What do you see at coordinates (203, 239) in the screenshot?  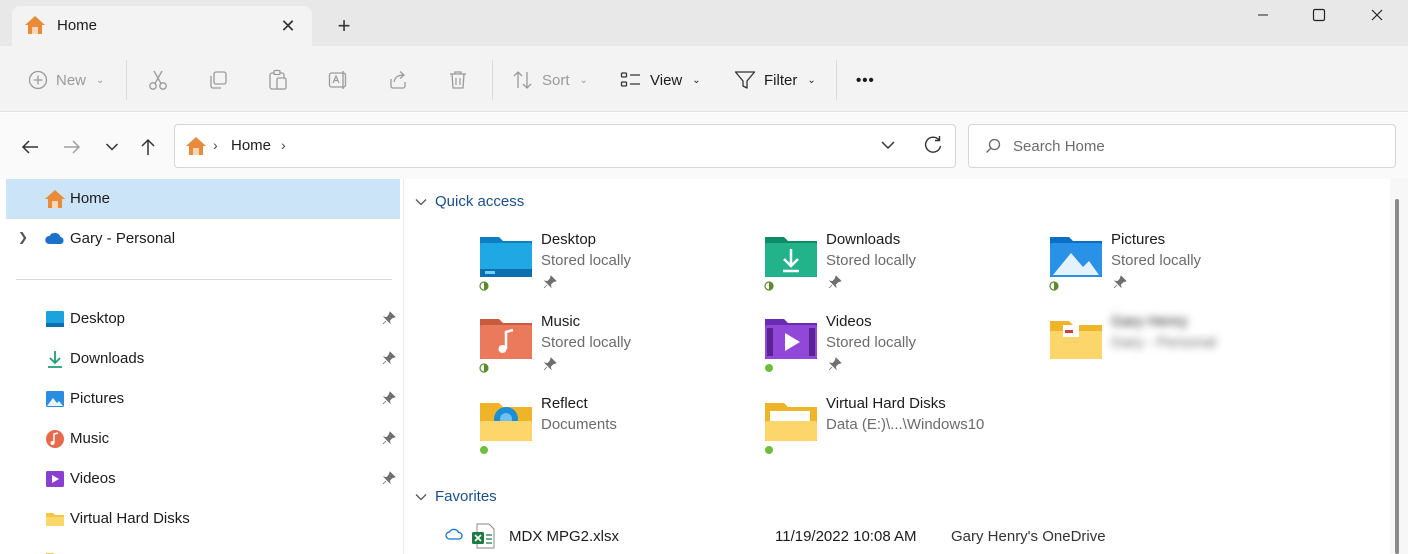 I see `sidebar-item-onedrive: ❯ Gary - Personal` at bounding box center [203, 239].